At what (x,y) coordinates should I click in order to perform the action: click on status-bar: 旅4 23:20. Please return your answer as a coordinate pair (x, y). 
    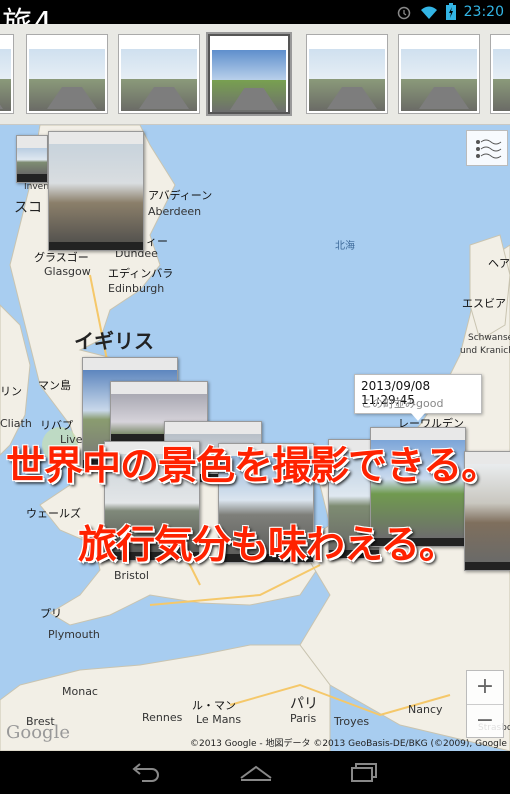
    Looking at the image, I should click on (255, 20).